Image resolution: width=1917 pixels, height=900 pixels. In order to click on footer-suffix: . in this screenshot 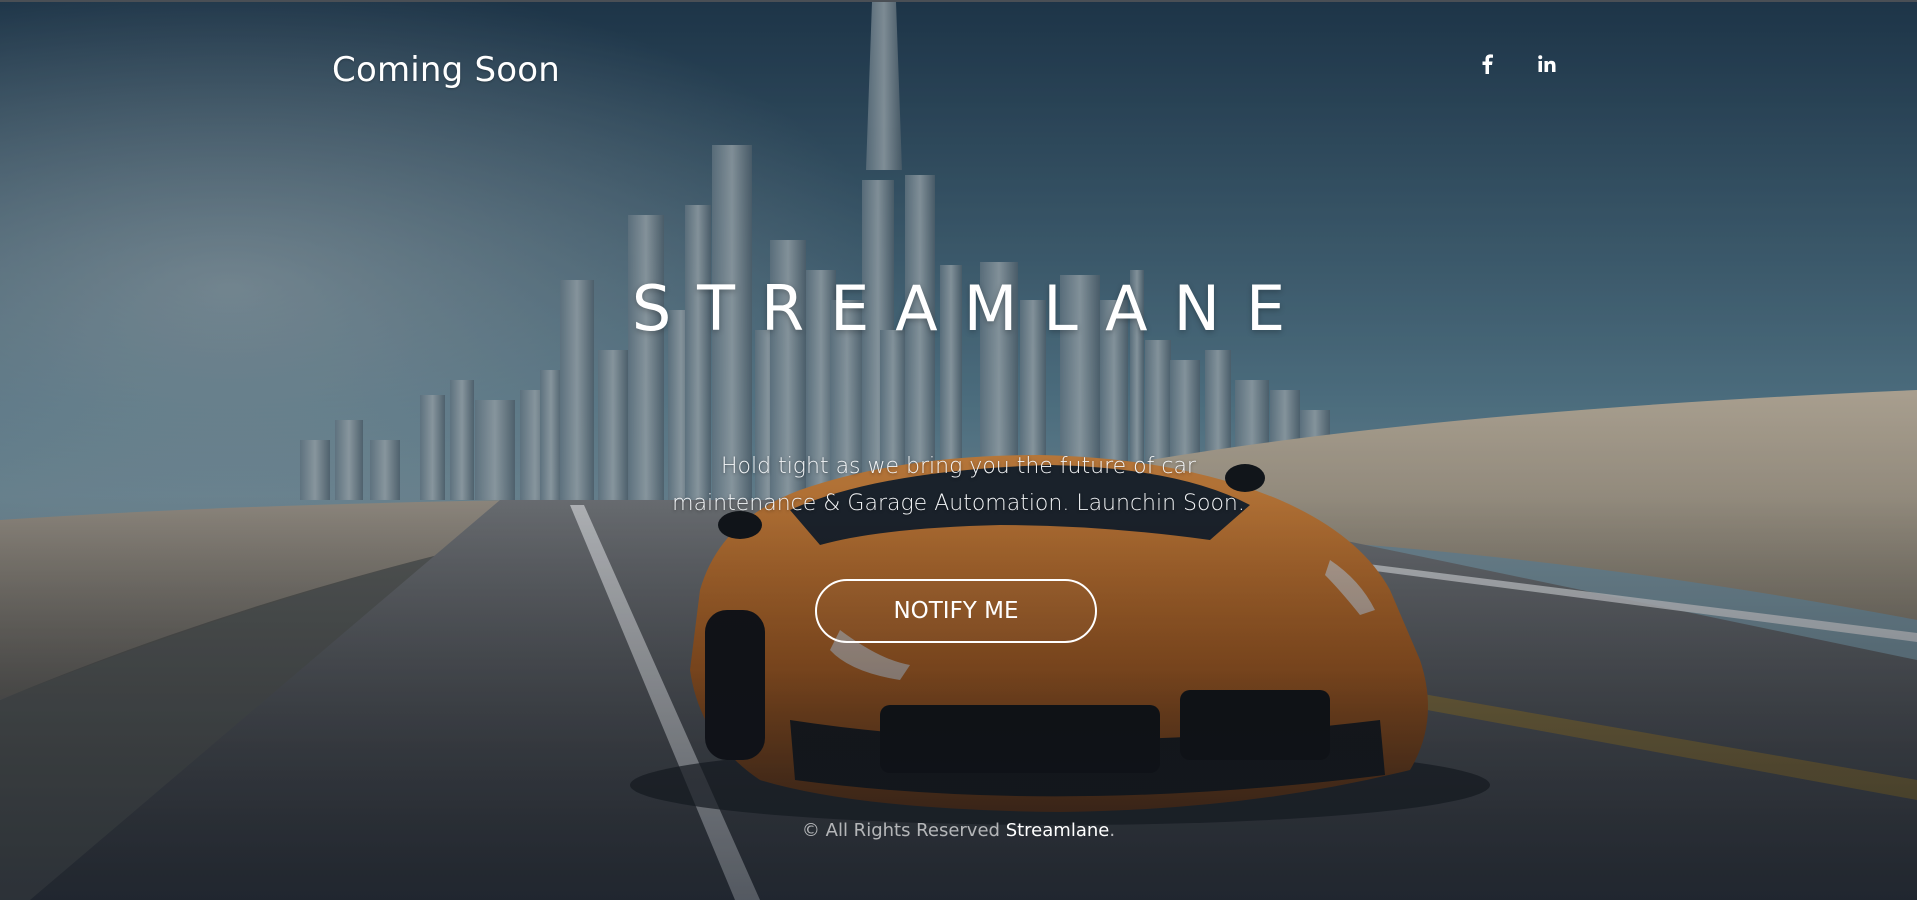, I will do `click(1112, 830)`.